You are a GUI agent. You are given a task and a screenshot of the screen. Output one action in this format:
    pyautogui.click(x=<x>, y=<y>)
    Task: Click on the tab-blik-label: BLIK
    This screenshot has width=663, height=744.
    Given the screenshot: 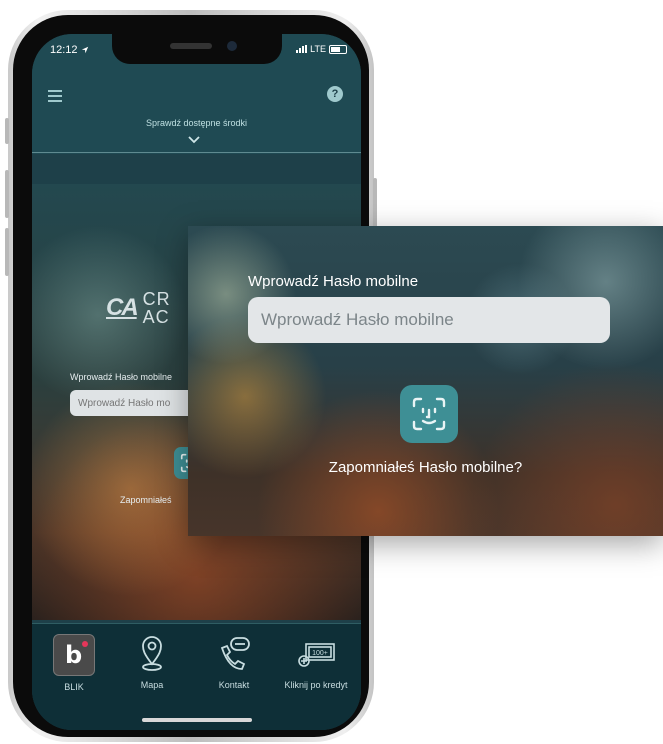 What is the action you would take?
    pyautogui.click(x=74, y=687)
    